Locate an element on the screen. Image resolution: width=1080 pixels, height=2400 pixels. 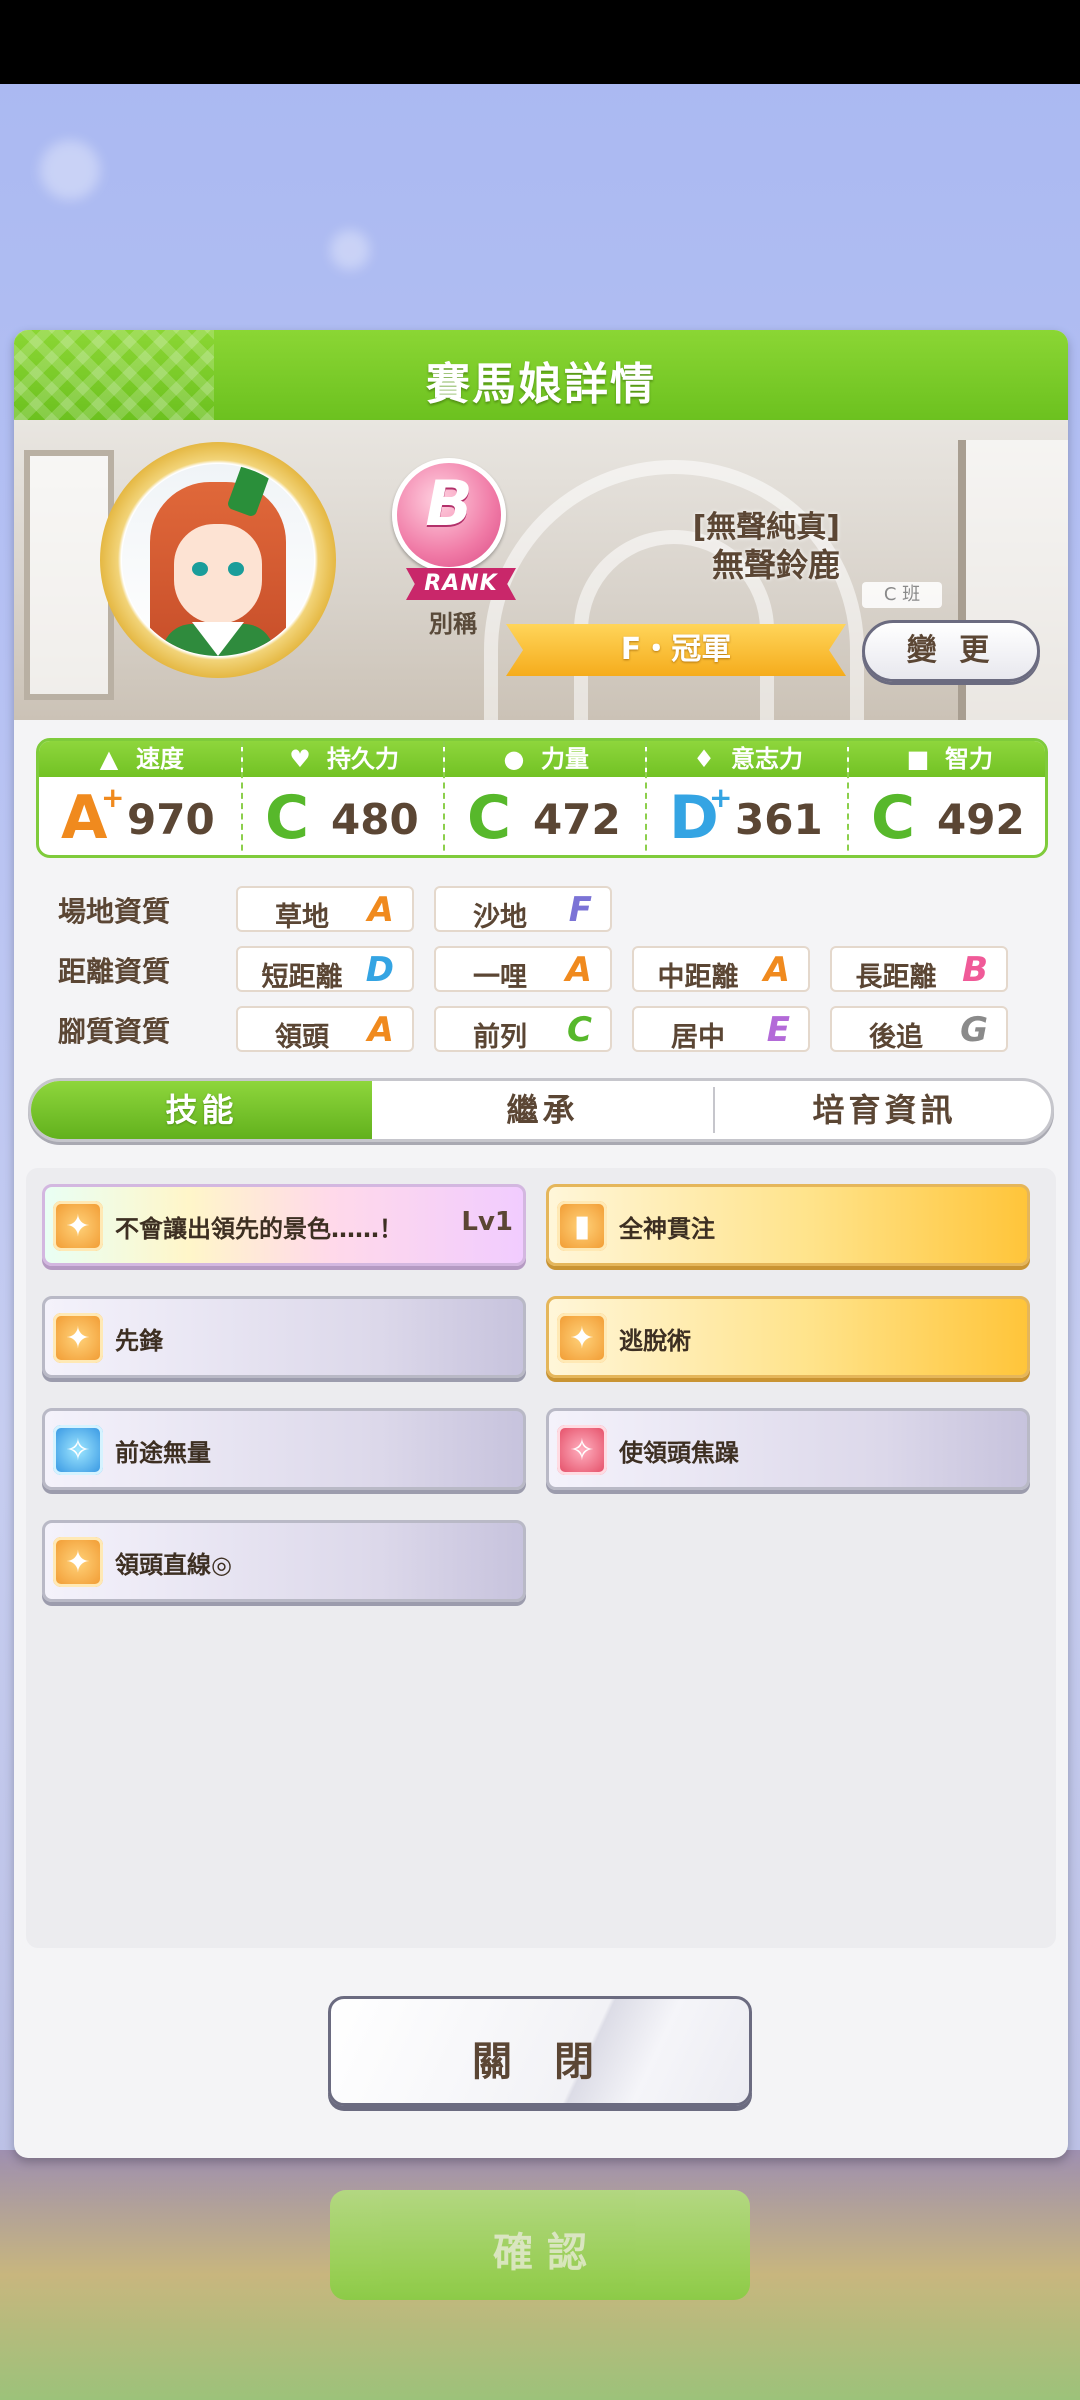
detail-tabs: 技能 繼承 培育資訊 is located at coordinates (541, 1110).